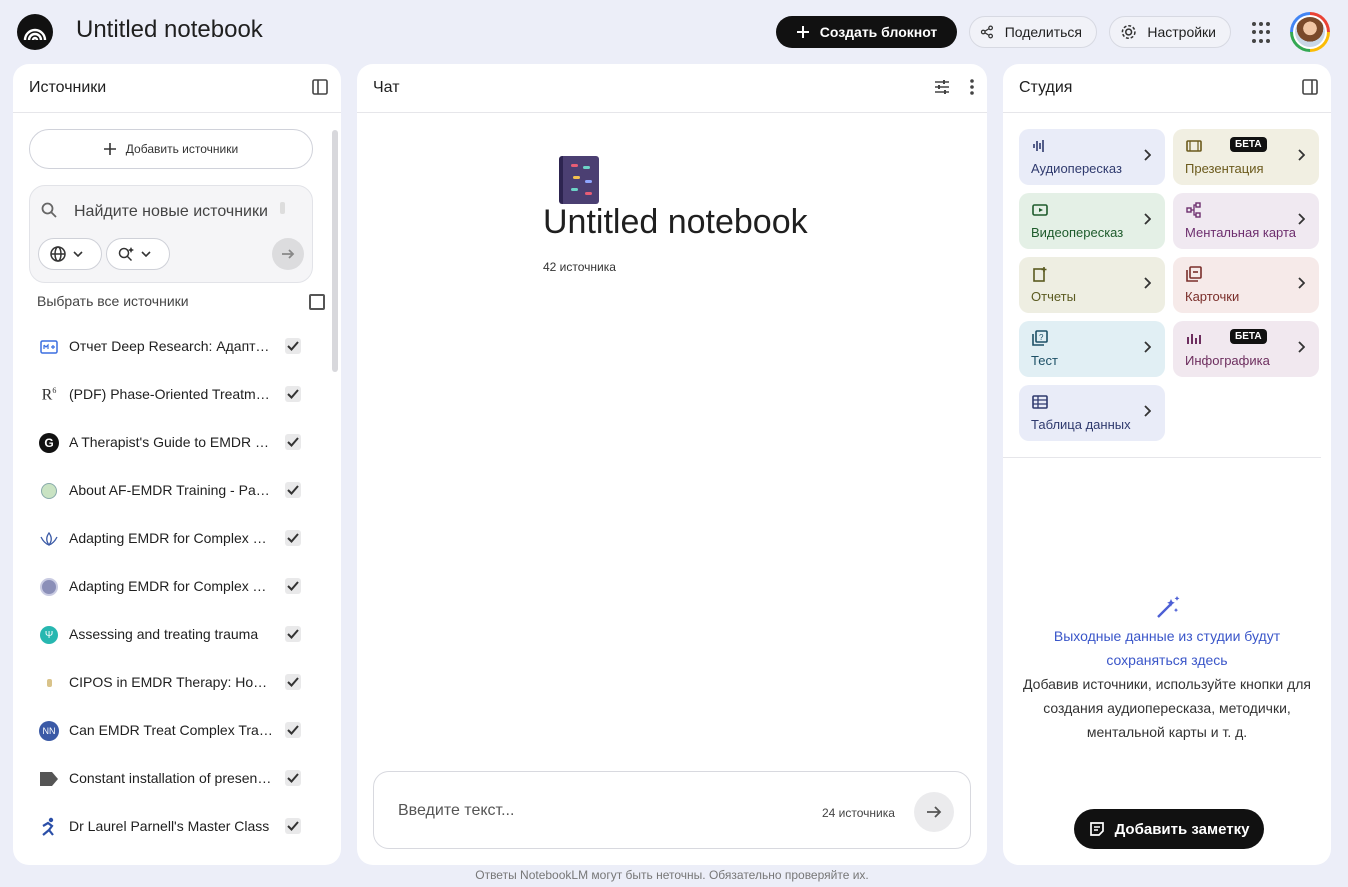 The width and height of the screenshot is (1348, 887). I want to click on source-search-box: Найдите новые источники, so click(171, 234).